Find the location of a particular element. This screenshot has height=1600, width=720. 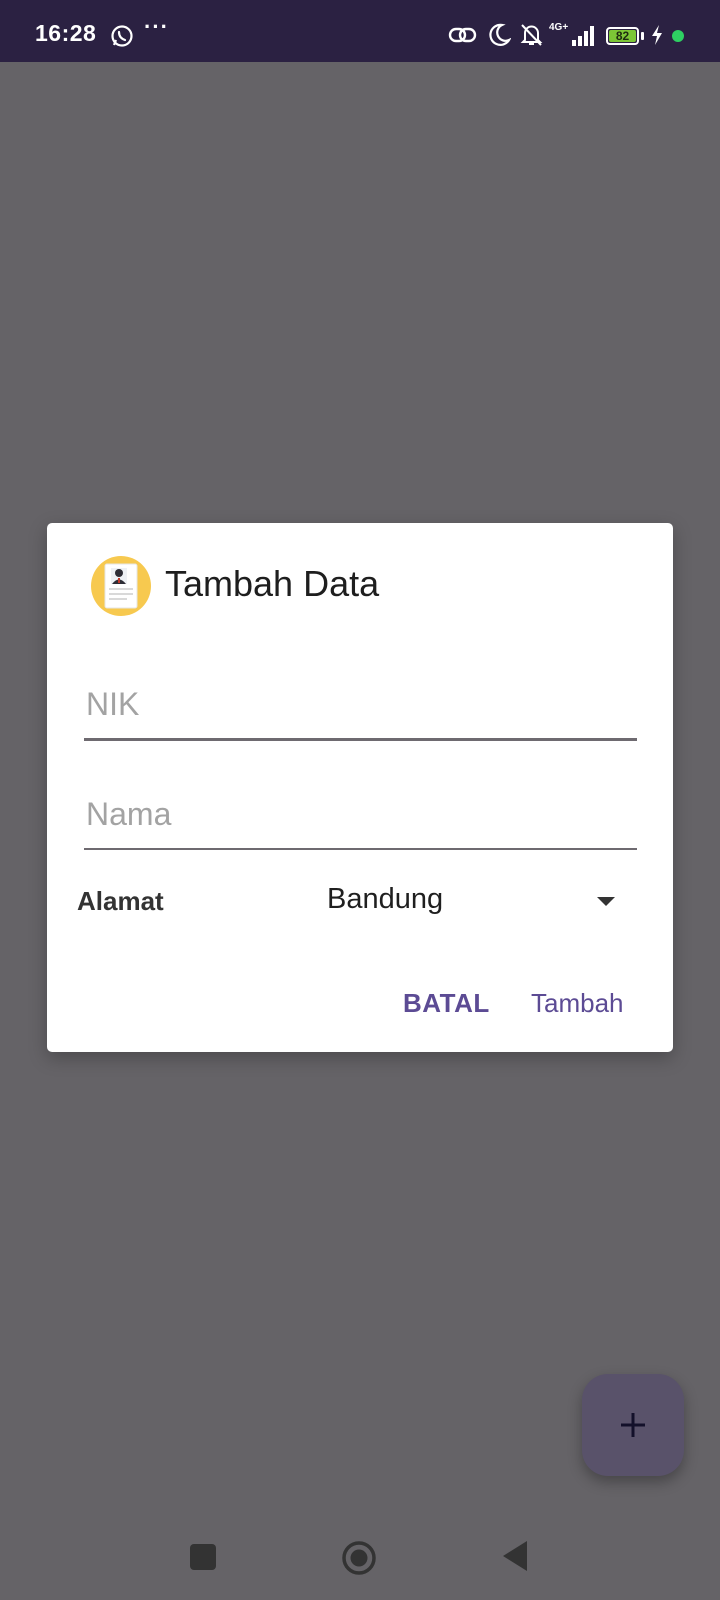

fab-add-button is located at coordinates (633, 1425).